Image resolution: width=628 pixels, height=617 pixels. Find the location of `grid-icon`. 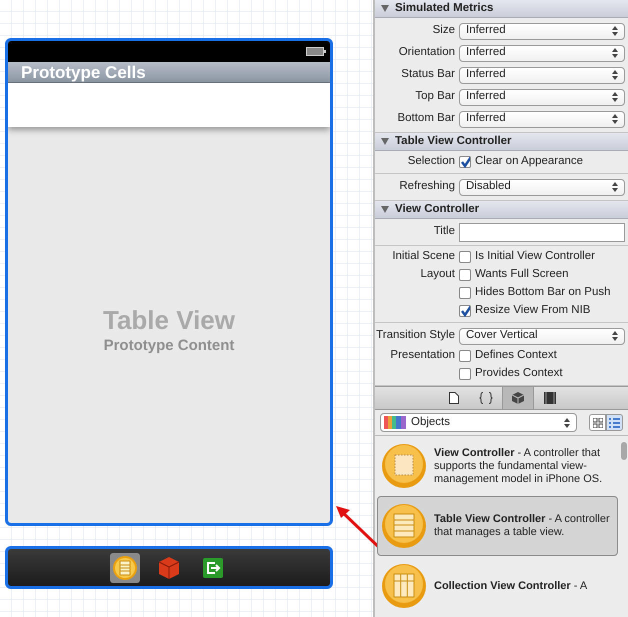

grid-icon is located at coordinates (597, 423).